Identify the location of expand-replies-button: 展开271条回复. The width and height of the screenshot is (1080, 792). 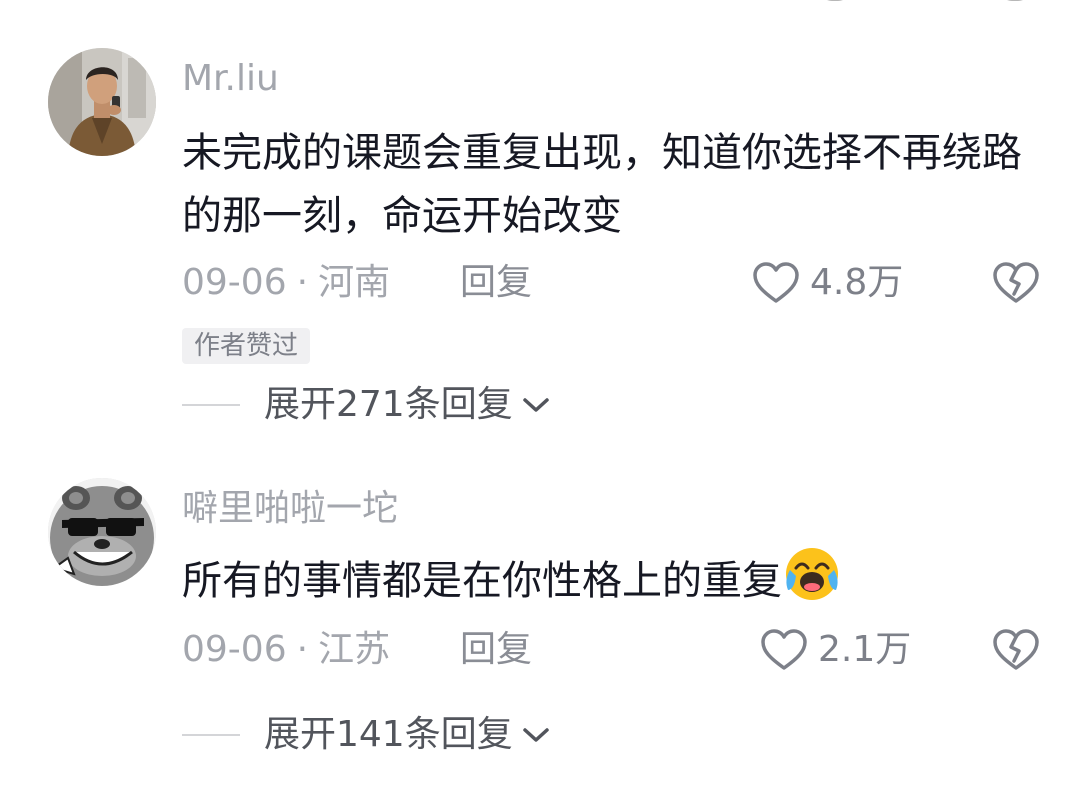
(407, 405).